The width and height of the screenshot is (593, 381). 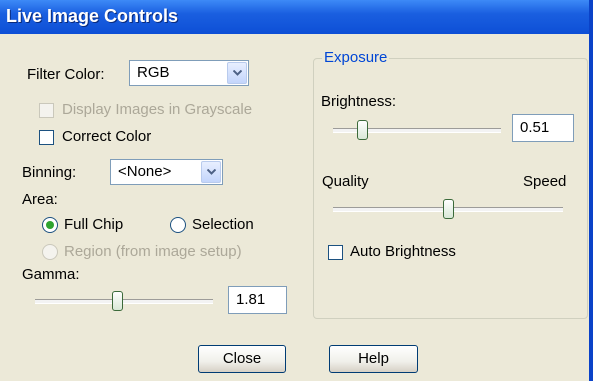 I want to click on full-chip-label: Full Chip, so click(x=94, y=224).